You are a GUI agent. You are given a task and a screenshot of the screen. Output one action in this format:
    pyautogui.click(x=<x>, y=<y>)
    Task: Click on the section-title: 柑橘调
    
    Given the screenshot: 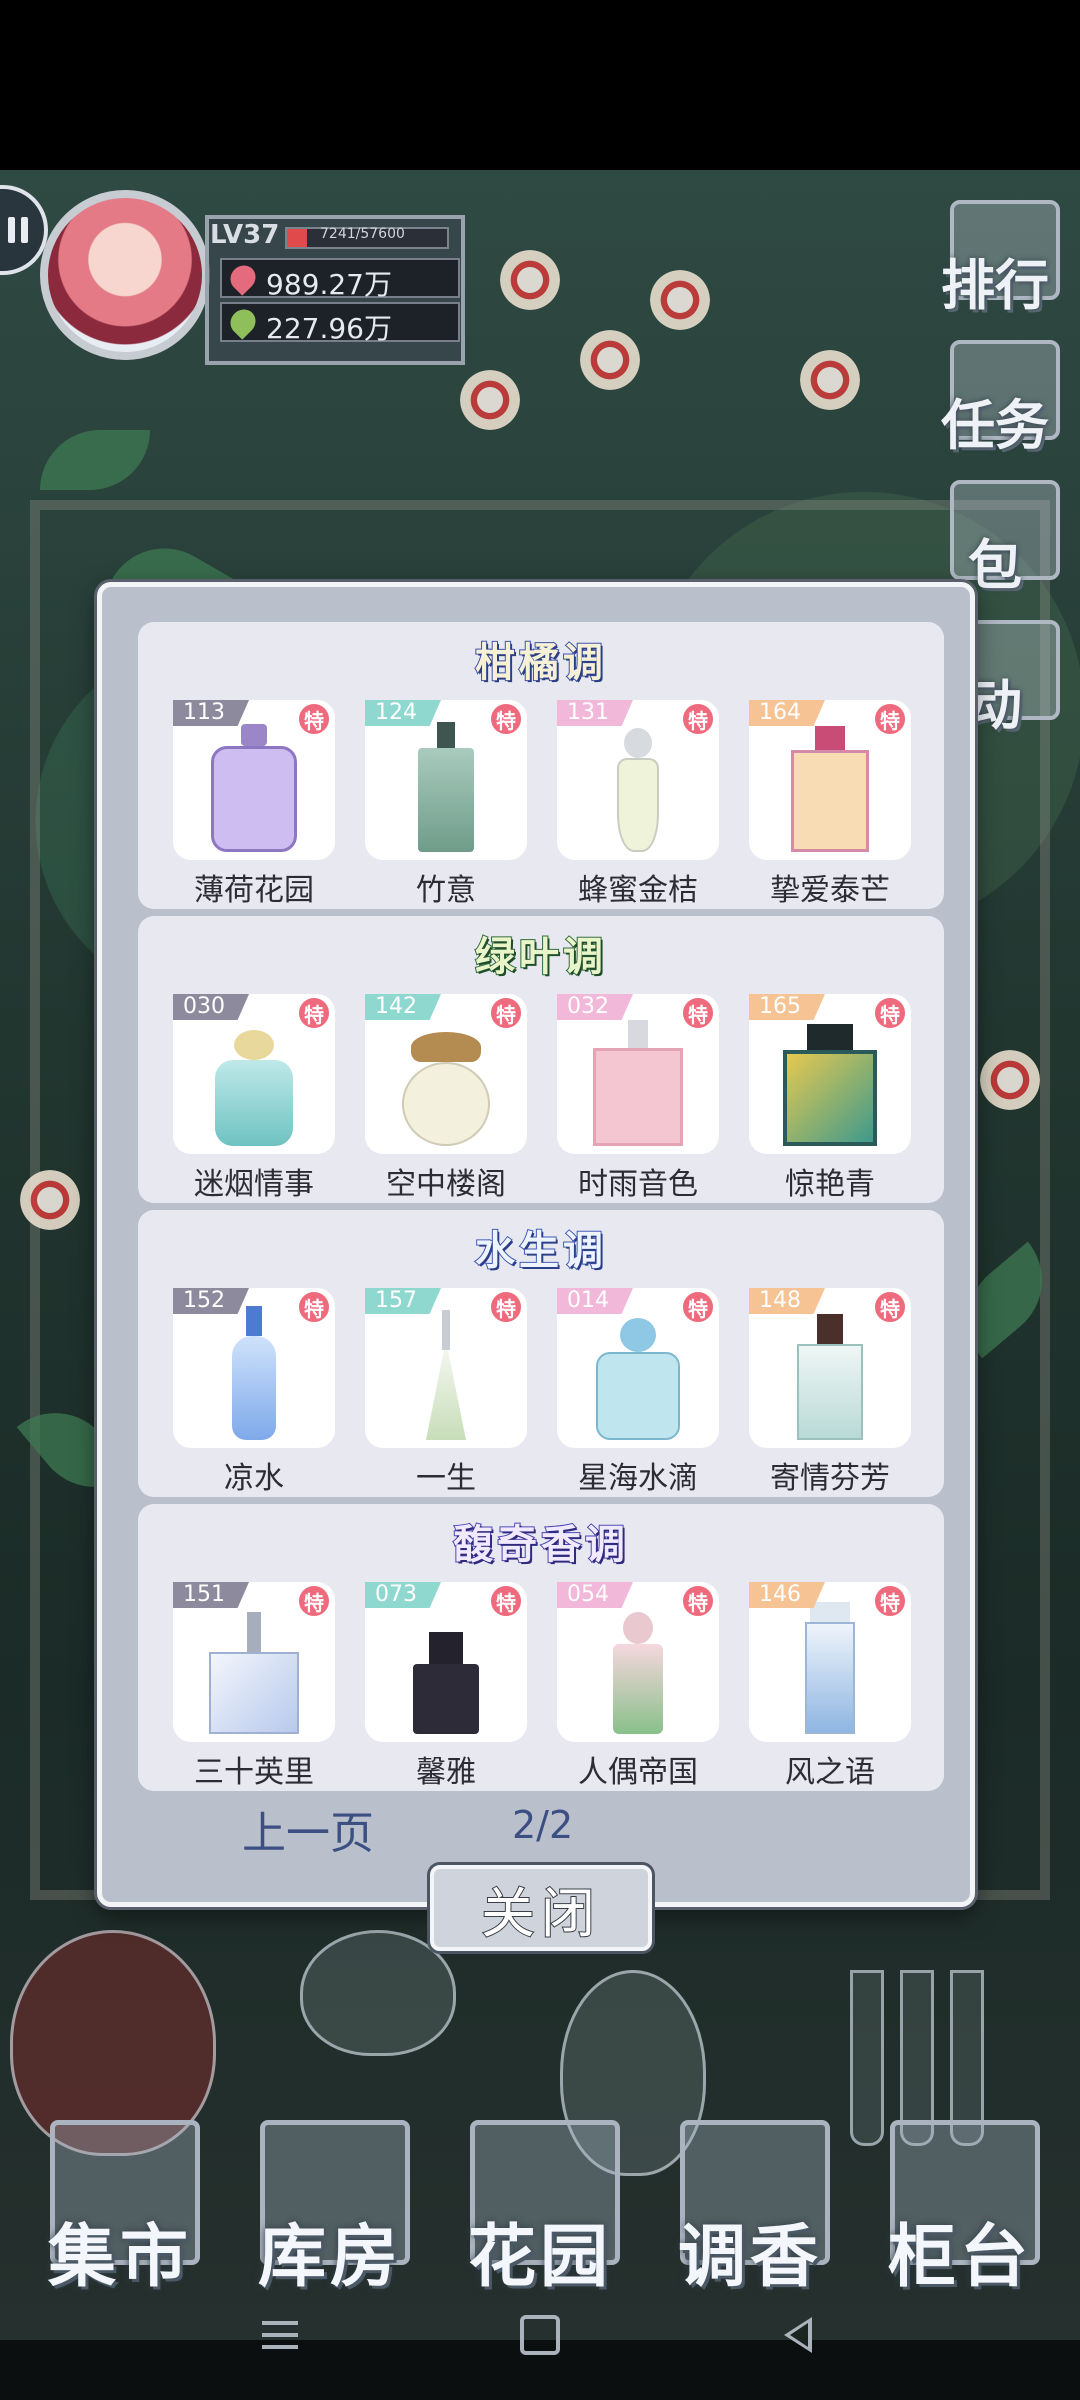 What is the action you would take?
    pyautogui.click(x=540, y=662)
    